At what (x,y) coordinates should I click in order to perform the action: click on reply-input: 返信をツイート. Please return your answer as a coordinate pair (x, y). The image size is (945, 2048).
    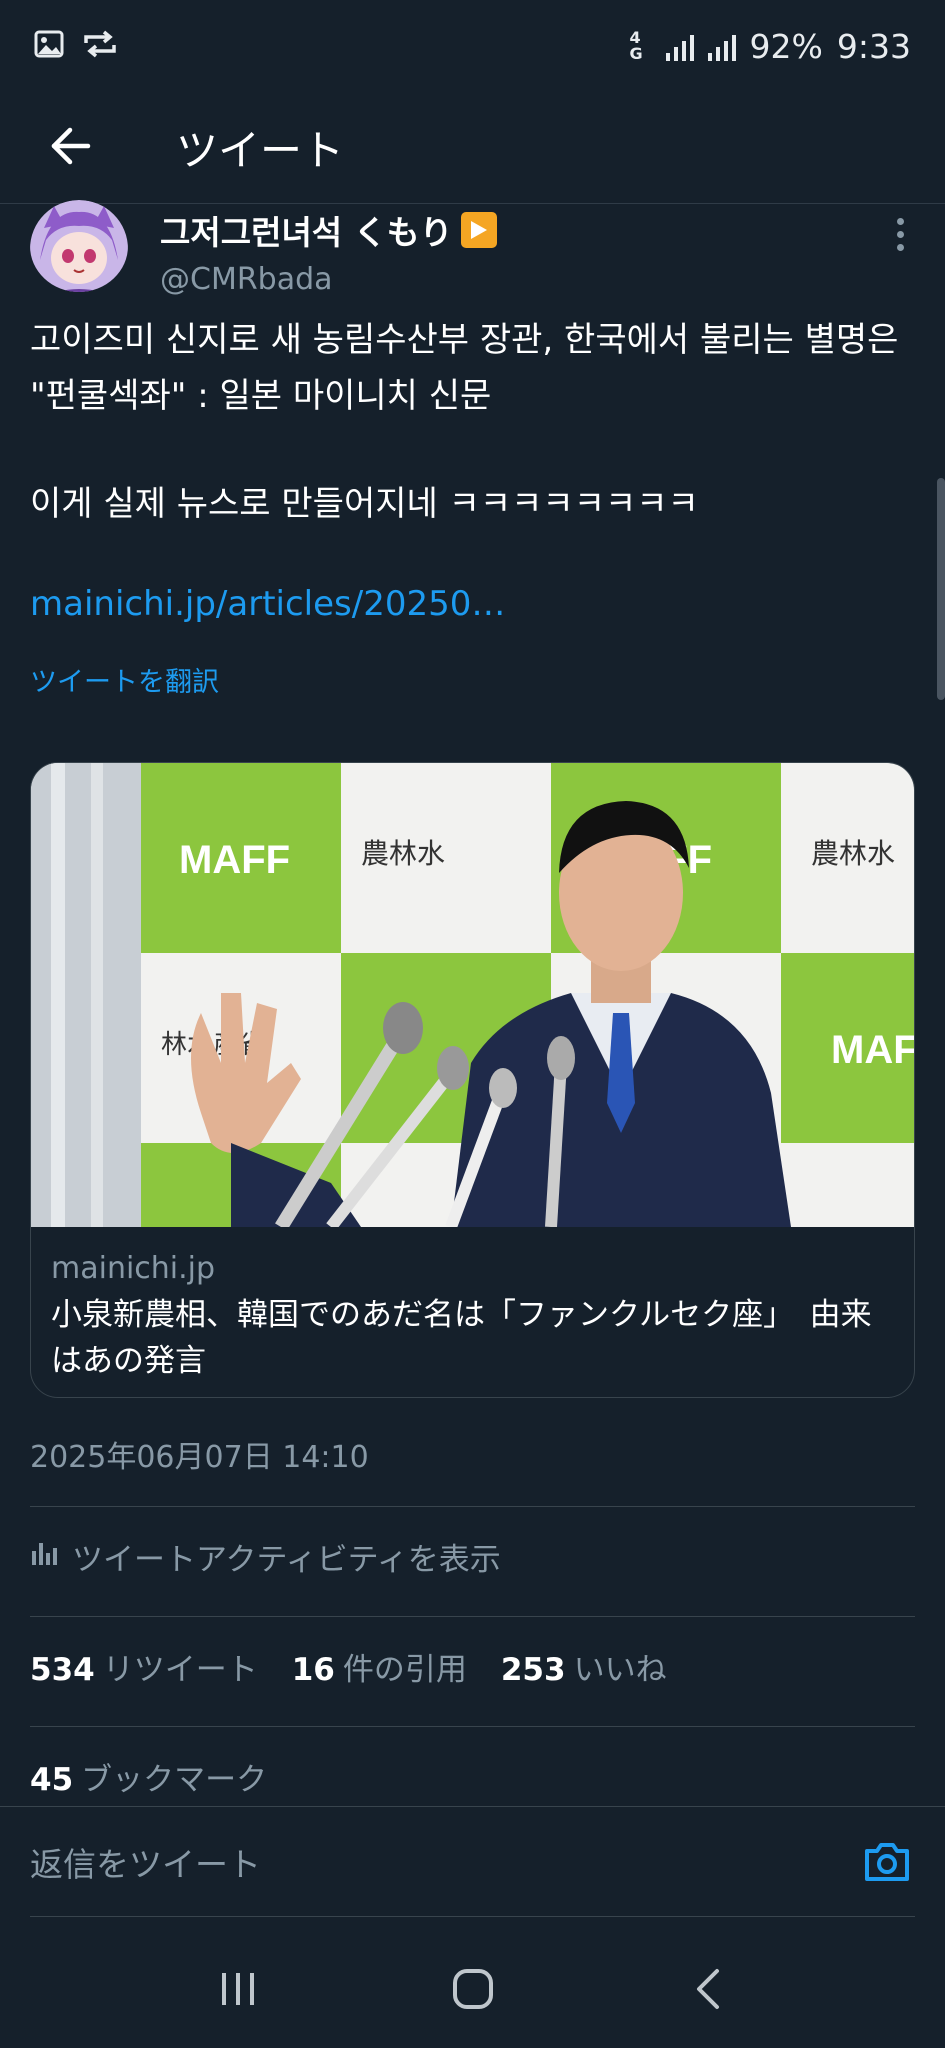
    Looking at the image, I should click on (145, 1862).